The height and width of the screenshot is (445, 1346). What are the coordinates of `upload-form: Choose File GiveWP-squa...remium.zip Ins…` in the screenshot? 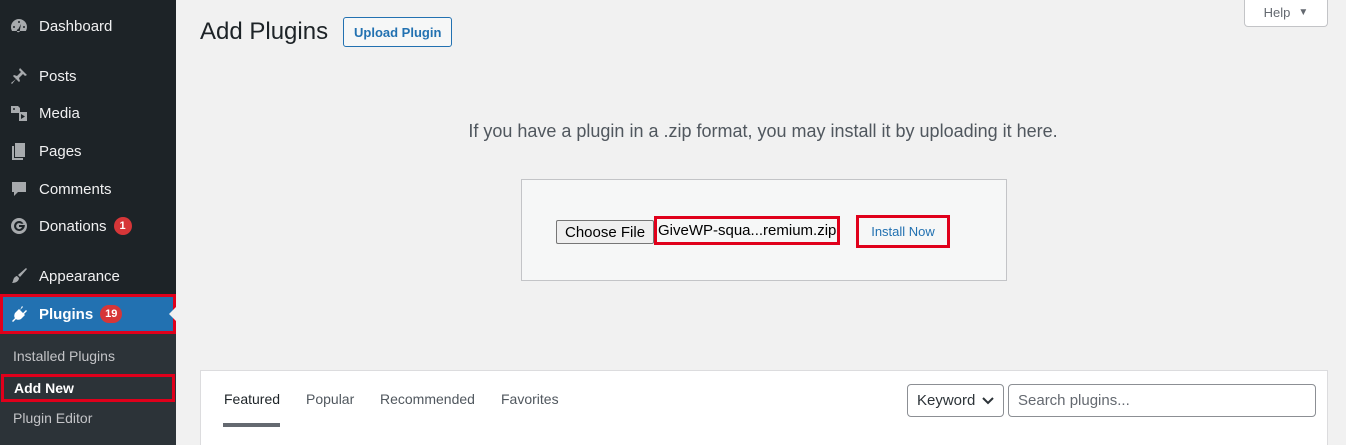 It's located at (764, 230).